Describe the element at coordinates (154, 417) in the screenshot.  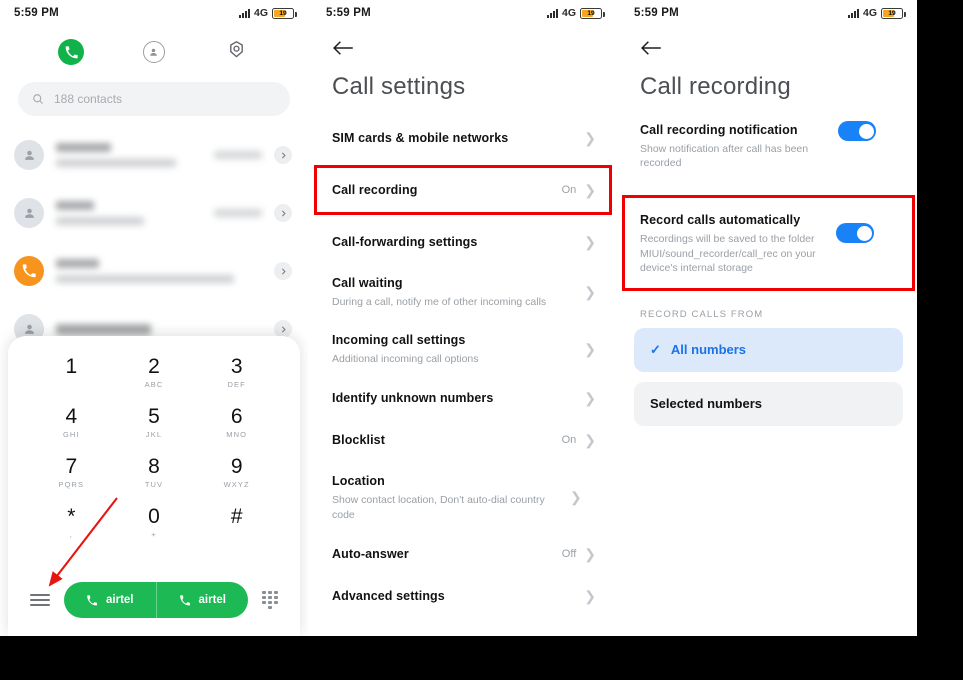
I see `key-digit: 5` at that location.